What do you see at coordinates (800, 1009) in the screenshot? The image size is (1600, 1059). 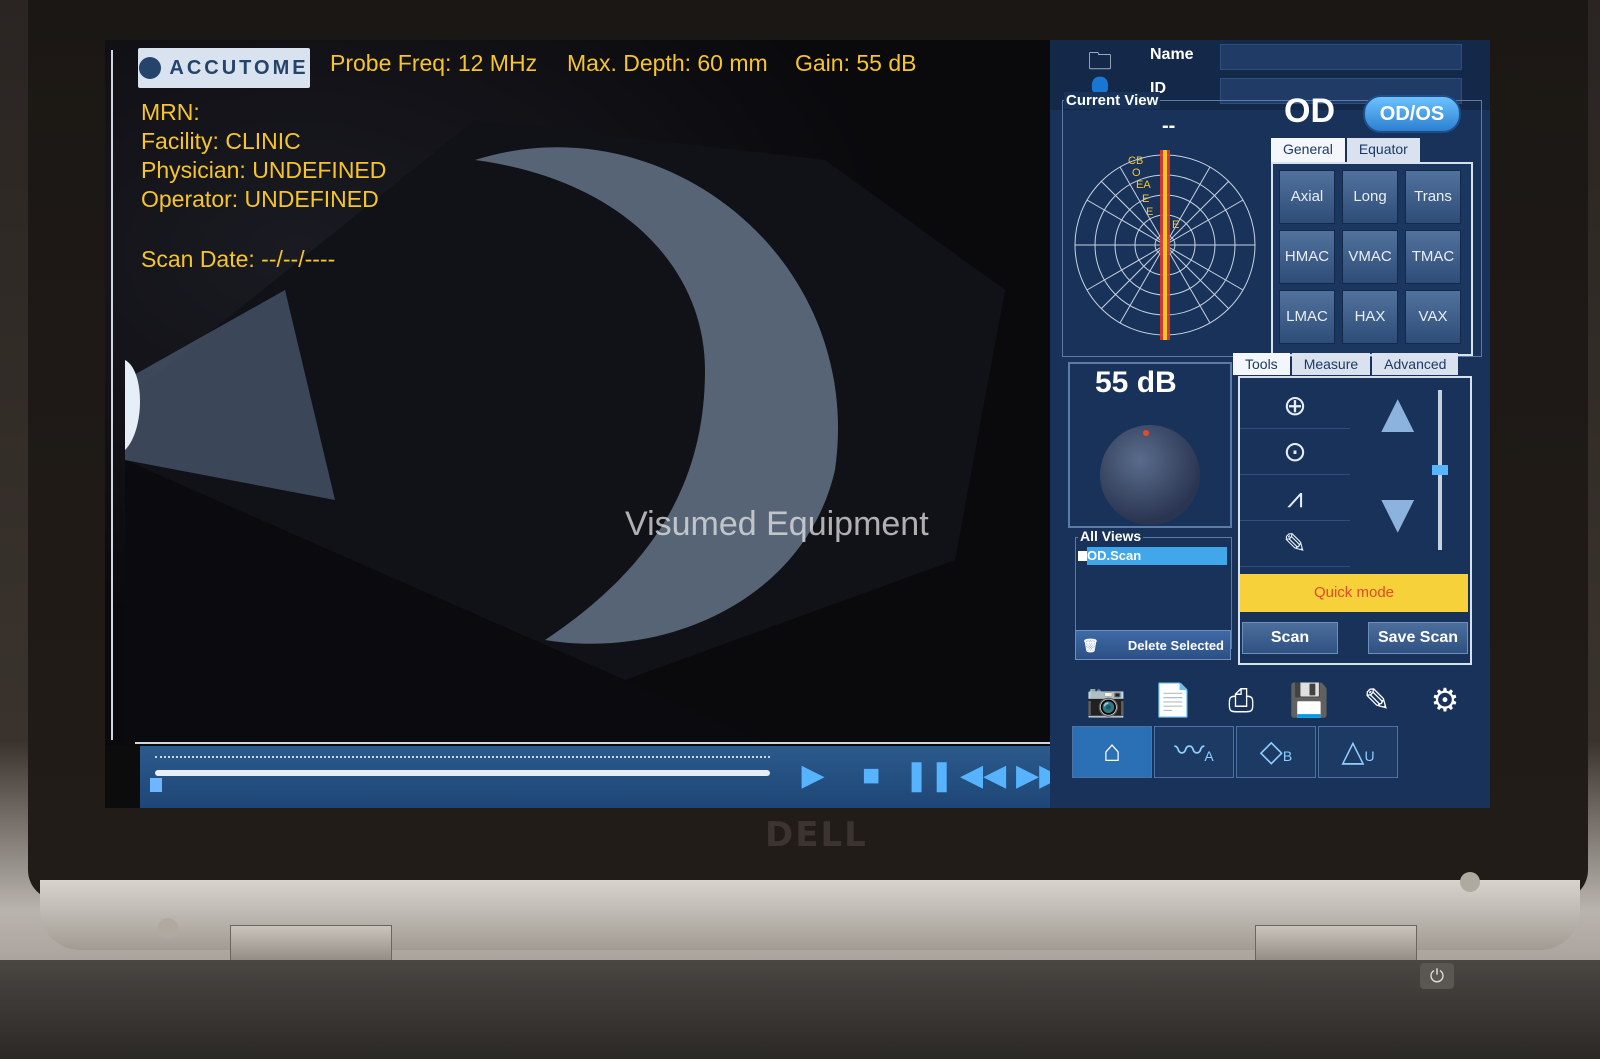 I see `laptop-base` at bounding box center [800, 1009].